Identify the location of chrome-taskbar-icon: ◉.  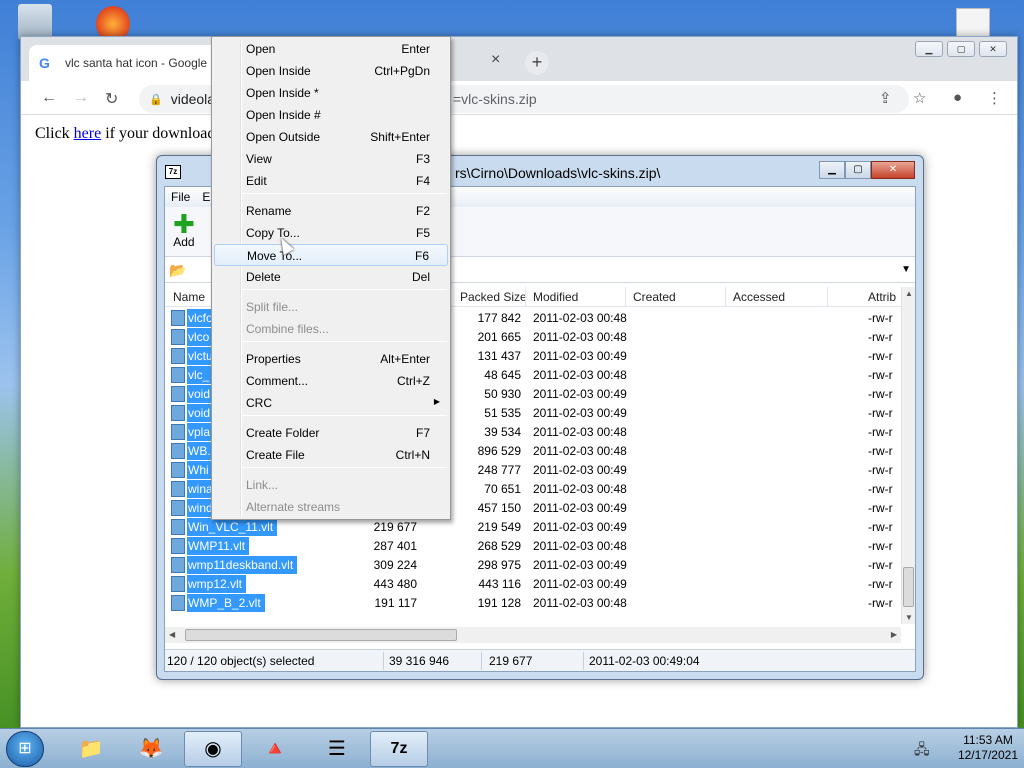
(213, 749).